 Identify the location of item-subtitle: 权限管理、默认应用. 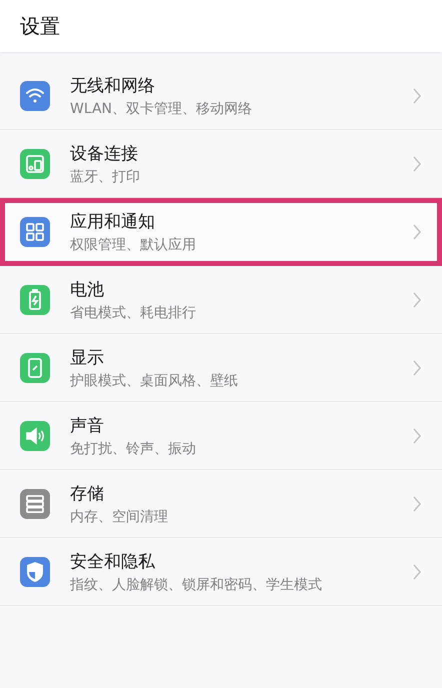
(133, 245).